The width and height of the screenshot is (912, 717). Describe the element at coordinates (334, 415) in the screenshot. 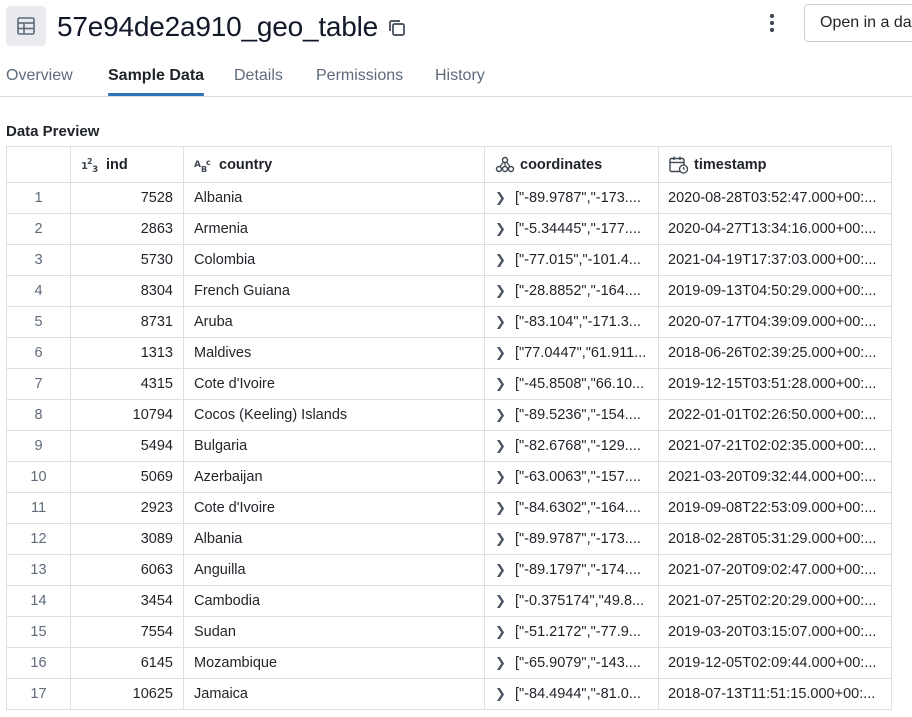

I see `country-cell: Cocos (Keeling) Islands` at that location.